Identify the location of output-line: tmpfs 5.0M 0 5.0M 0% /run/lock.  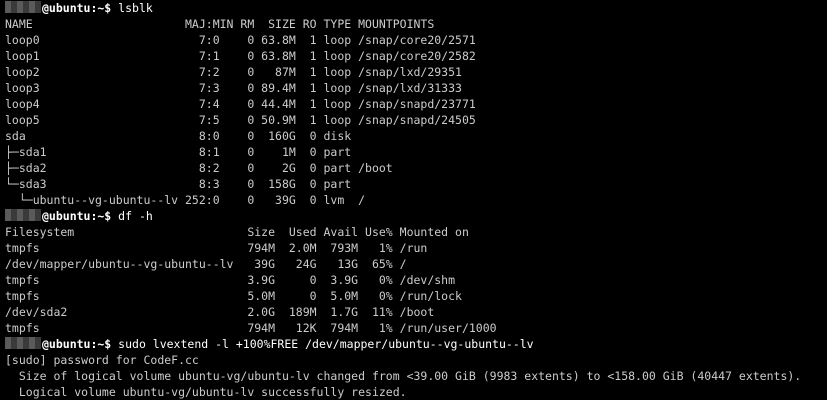
(416, 296).